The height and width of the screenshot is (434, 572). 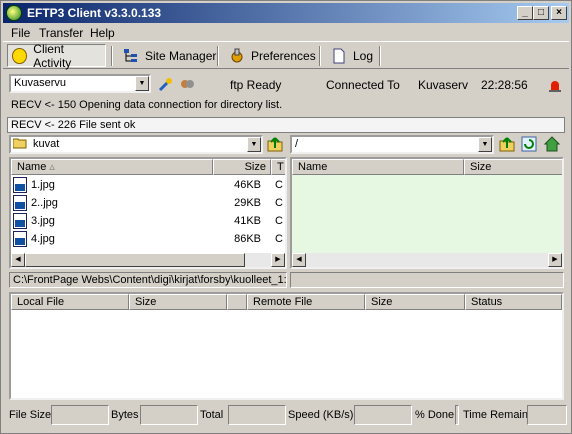 What do you see at coordinates (286, 13) in the screenshot?
I see `title-bar: EFTP3 Client v3.3.0.133 _ □ ×` at bounding box center [286, 13].